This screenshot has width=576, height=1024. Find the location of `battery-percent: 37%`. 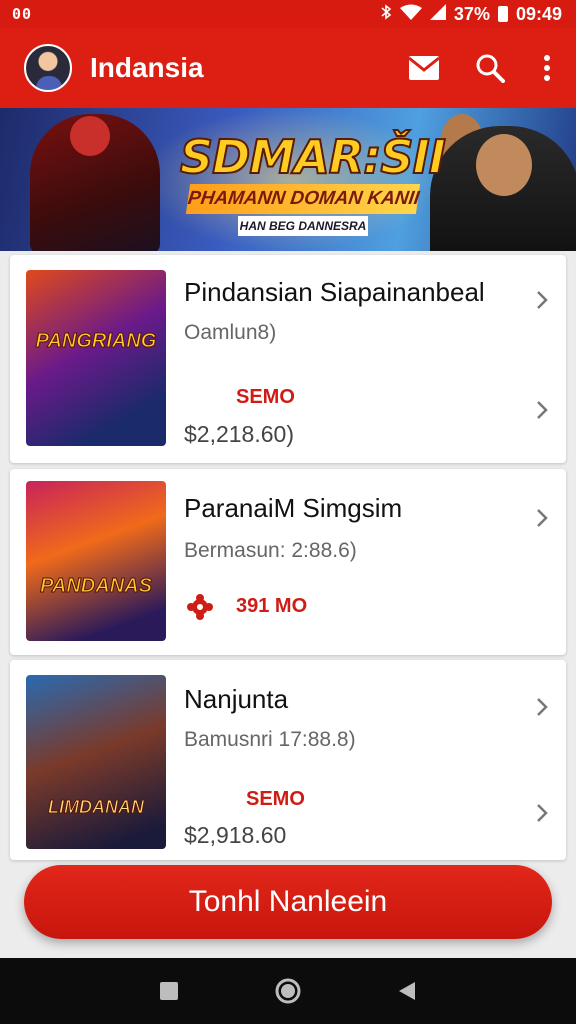

battery-percent: 37% is located at coordinates (471, 13).